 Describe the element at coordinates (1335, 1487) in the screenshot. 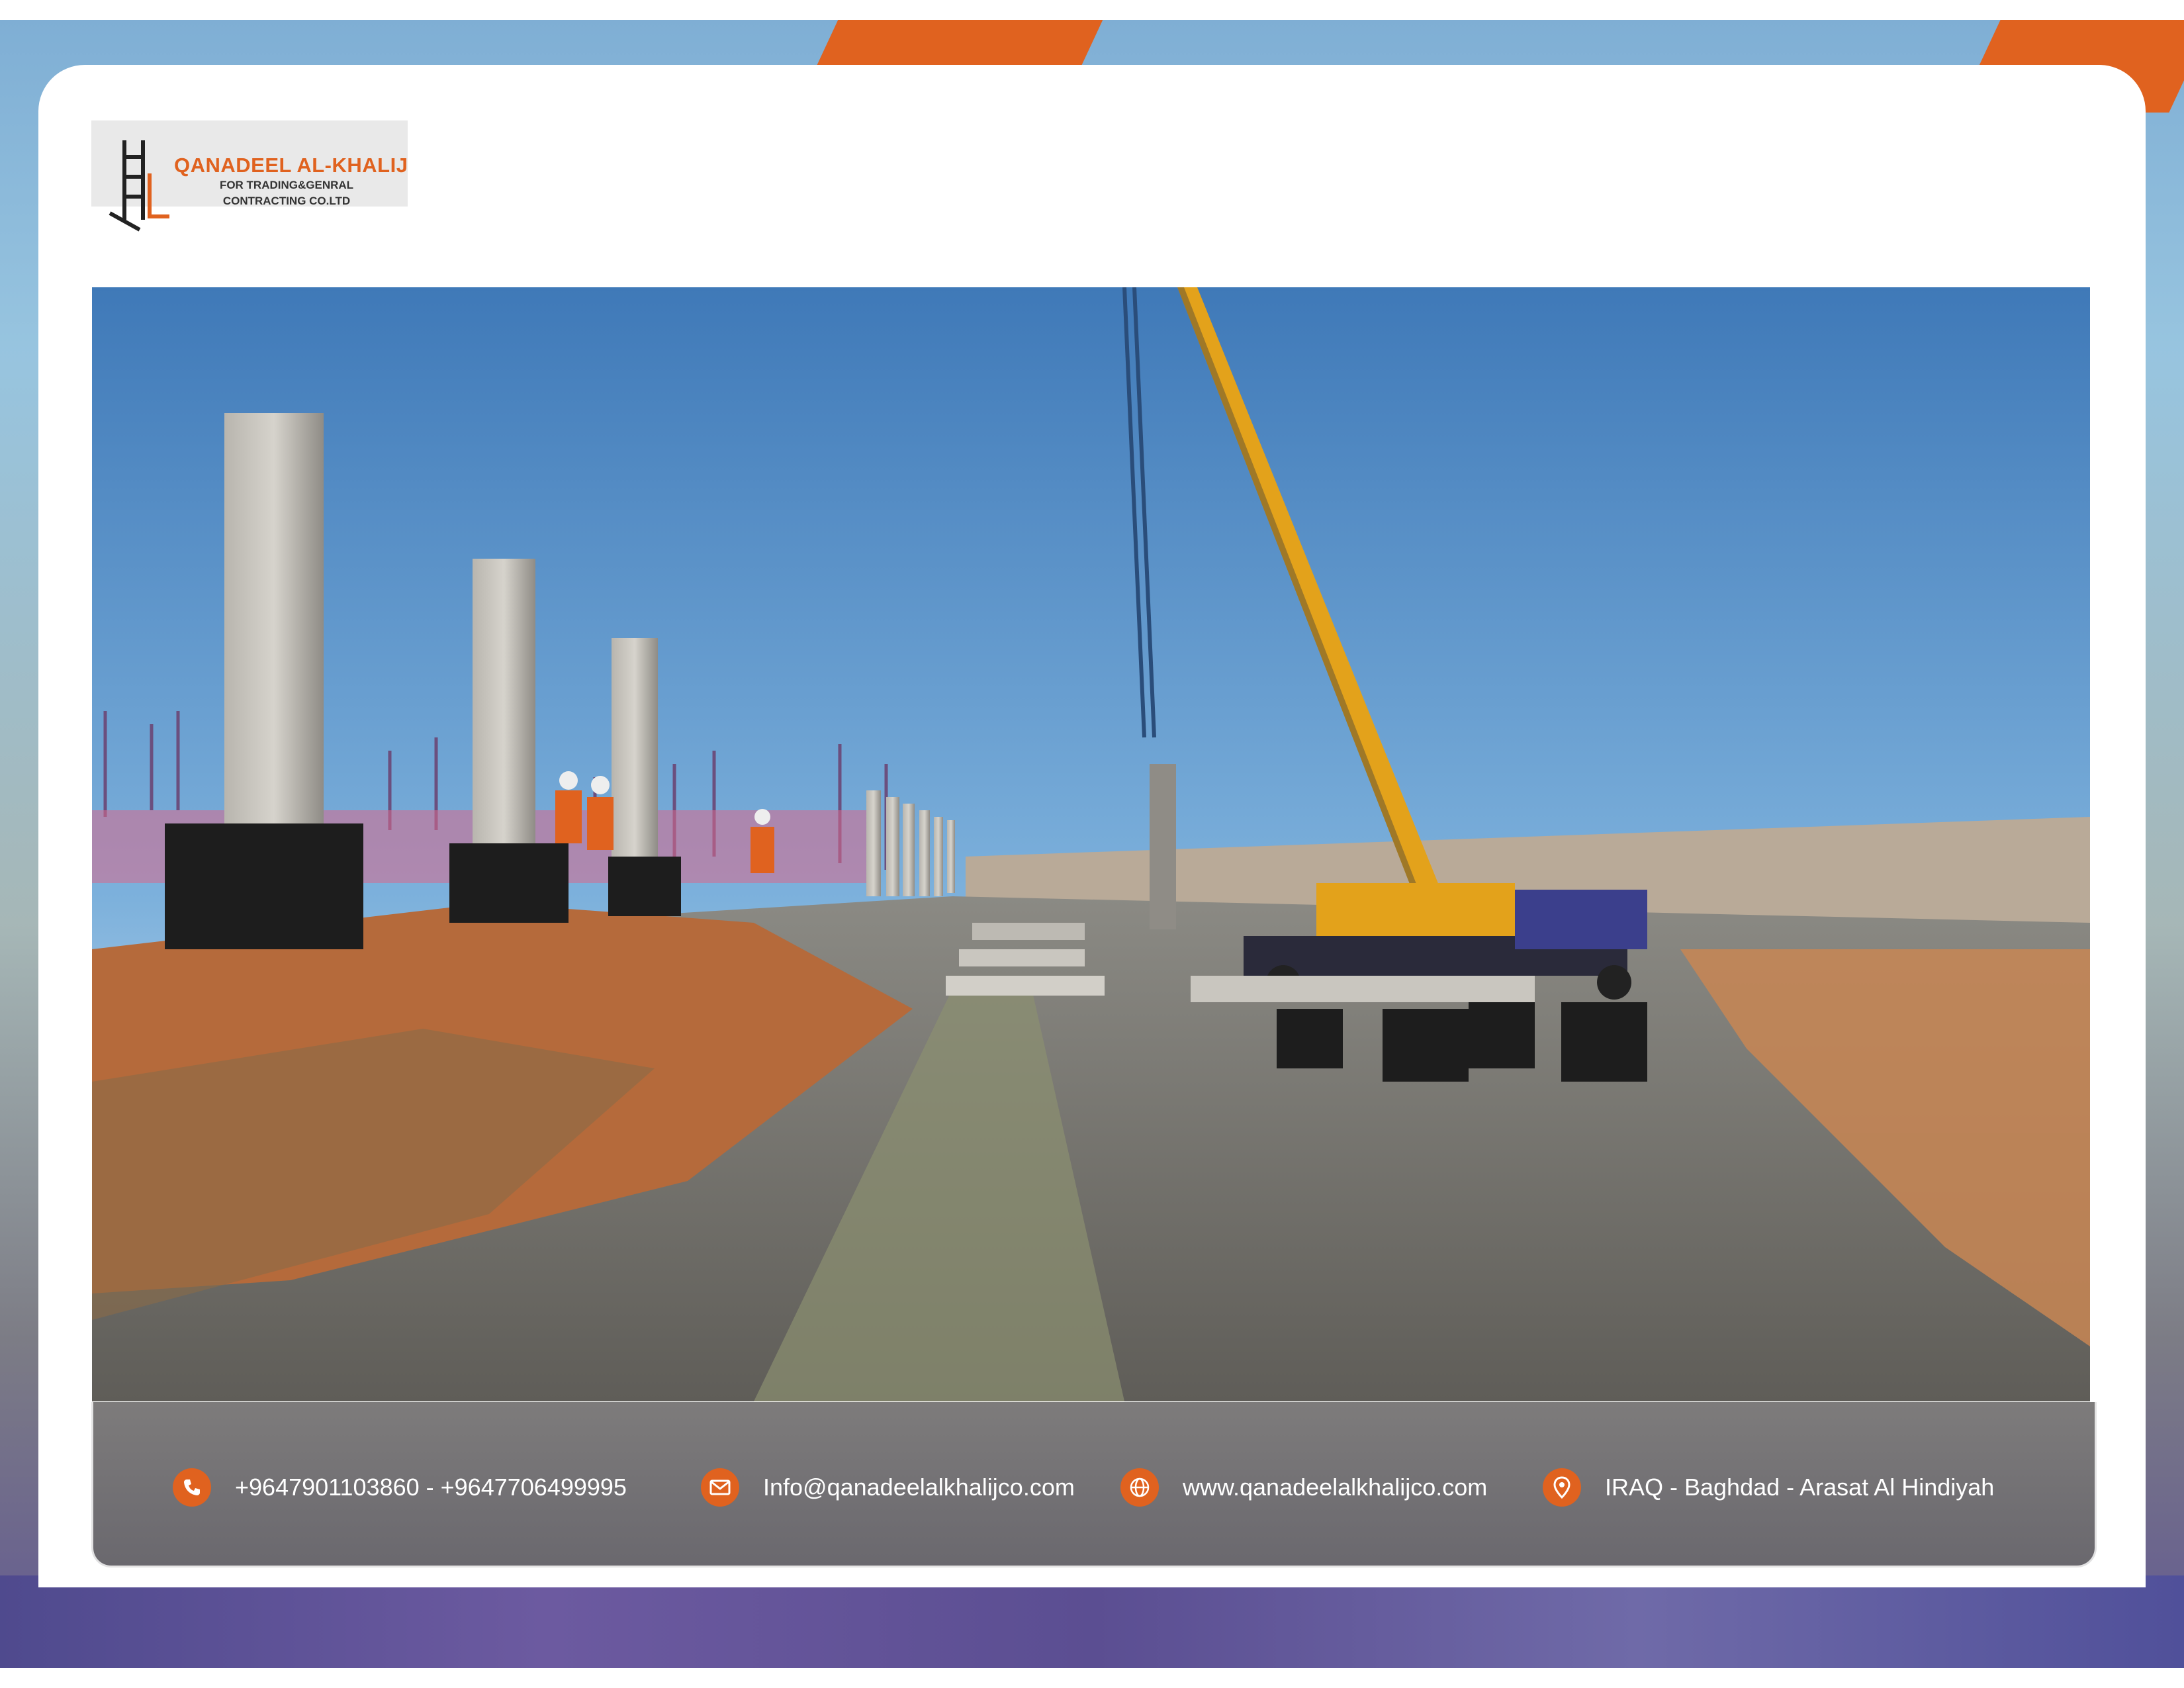

I see `website-url: www.qanadeelalkhalijco.com` at that location.